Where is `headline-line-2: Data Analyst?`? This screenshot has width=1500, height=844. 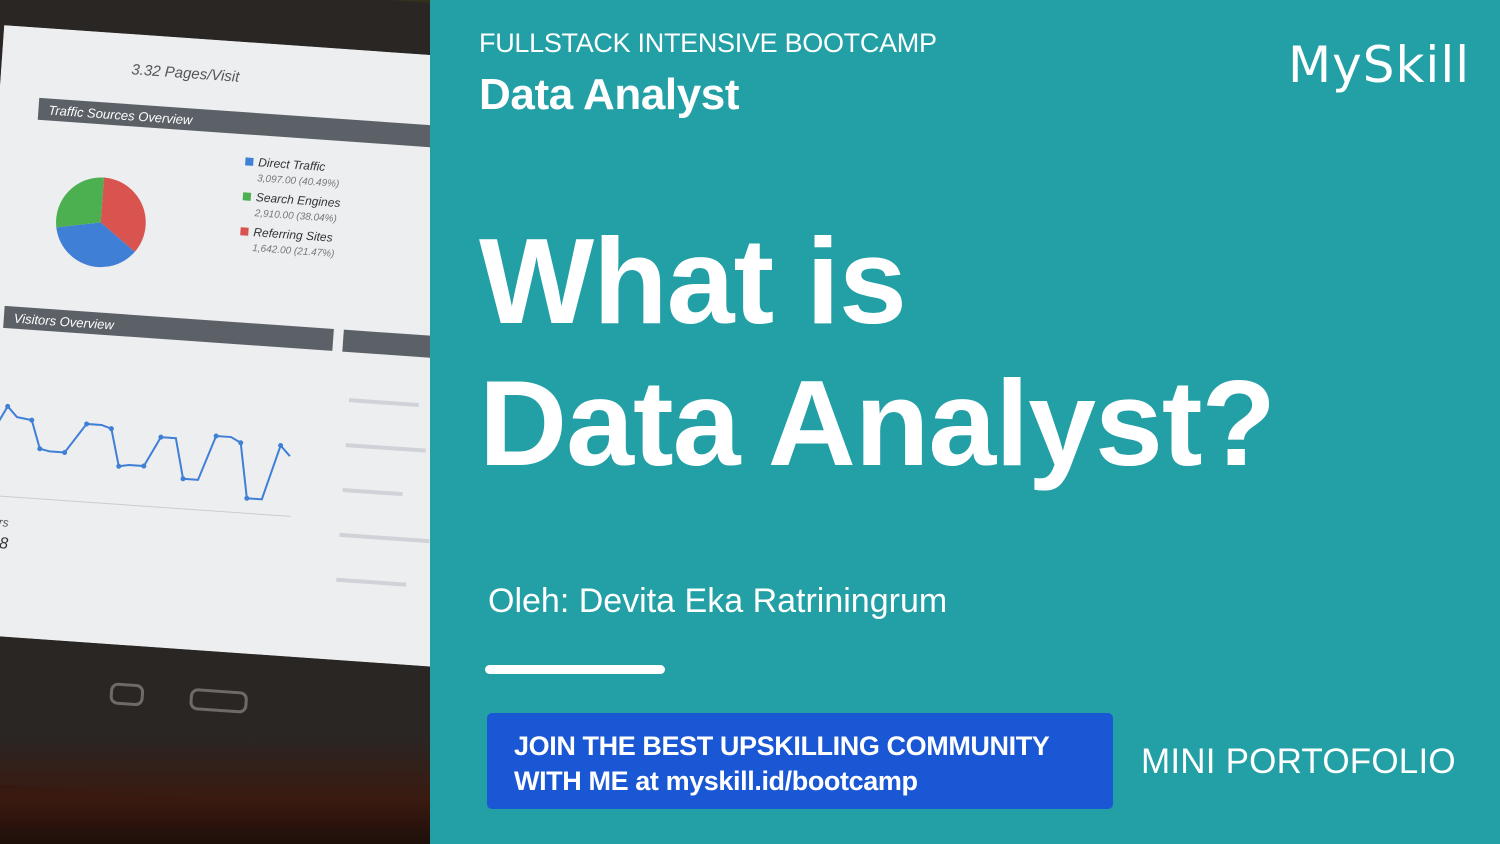 headline-line-2: Data Analyst? is located at coordinates (877, 423).